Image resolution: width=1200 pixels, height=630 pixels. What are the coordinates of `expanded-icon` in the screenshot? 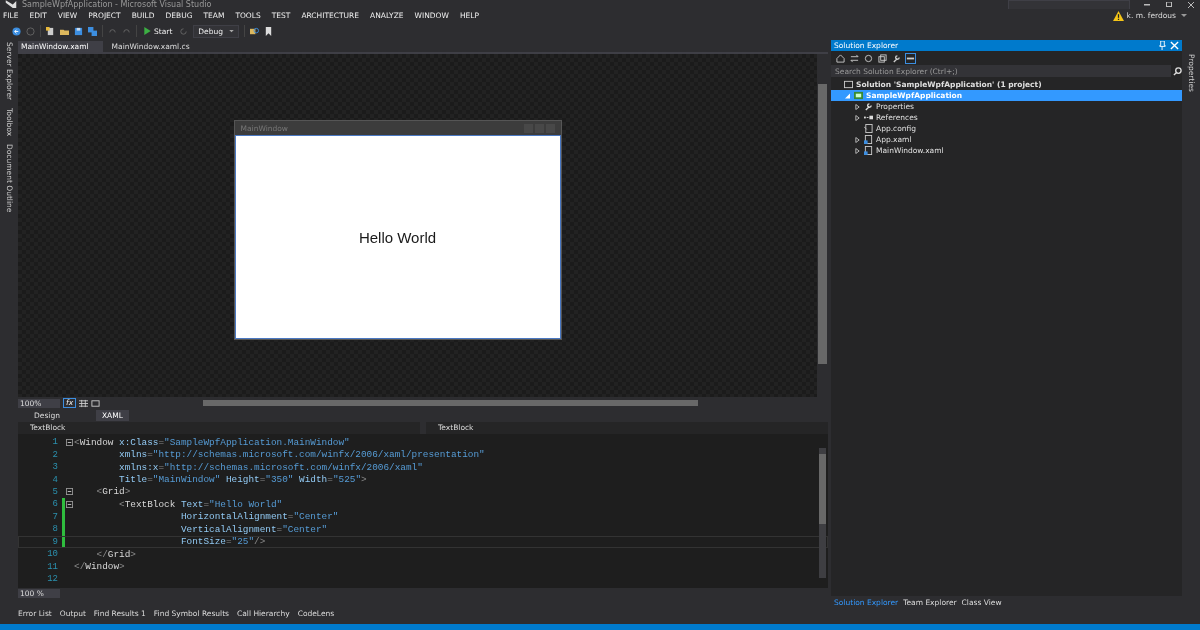 It's located at (847, 95).